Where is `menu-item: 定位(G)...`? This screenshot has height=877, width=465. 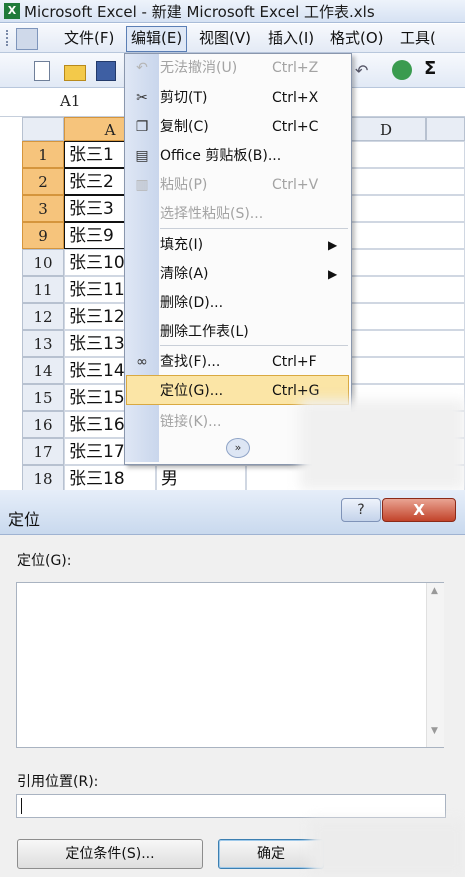 menu-item: 定位(G)... is located at coordinates (191, 391).